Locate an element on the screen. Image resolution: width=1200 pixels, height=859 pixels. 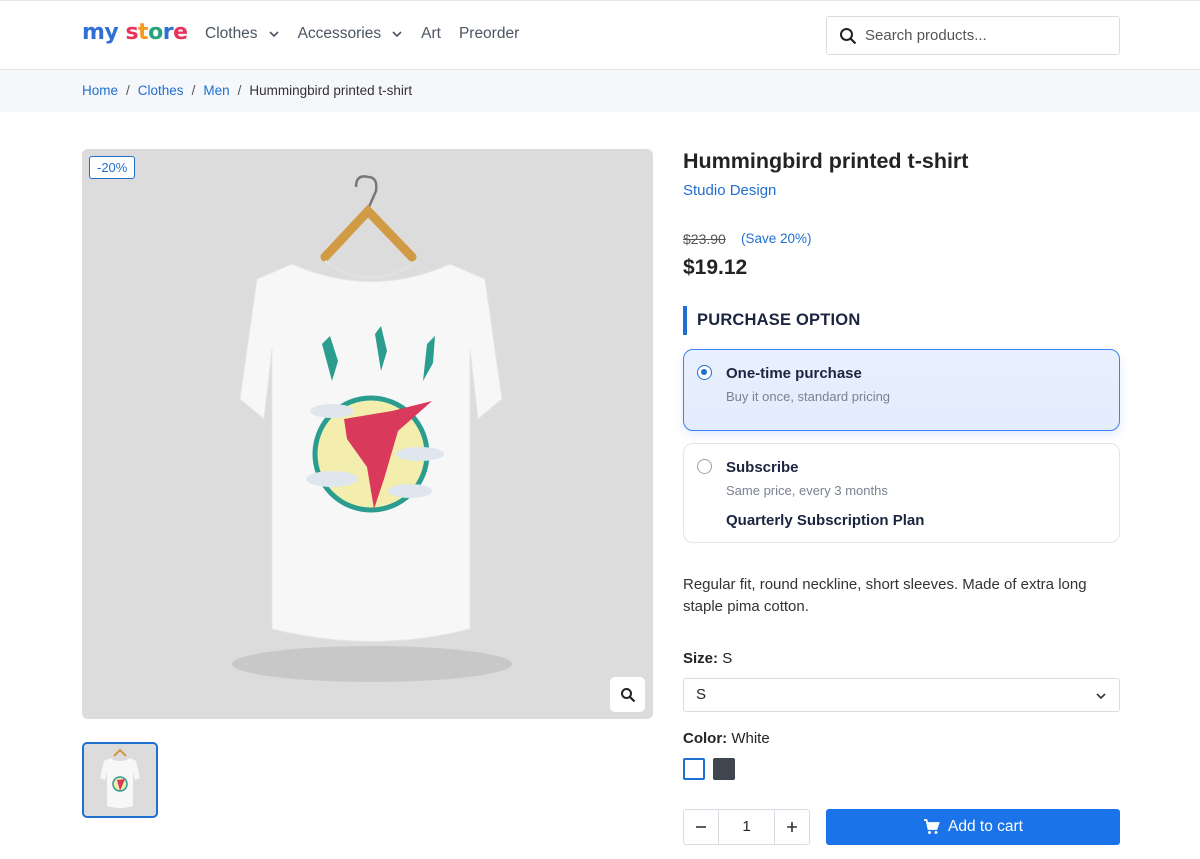
color-swatch-dark-gray is located at coordinates (724, 769).